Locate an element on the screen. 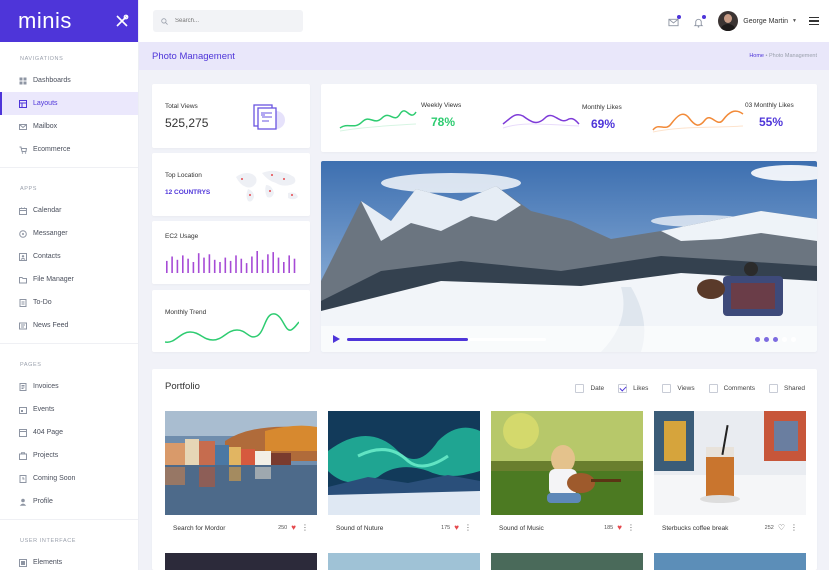 The height and width of the screenshot is (570, 829). mail-icon is located at coordinates (675, 21).